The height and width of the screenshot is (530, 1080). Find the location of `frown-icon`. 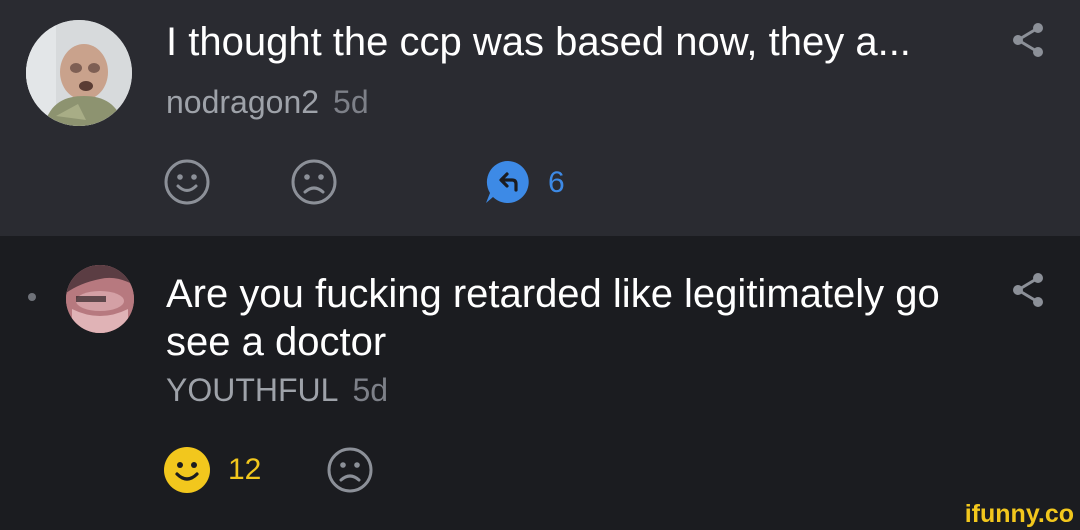

frown-icon is located at coordinates (314, 182).